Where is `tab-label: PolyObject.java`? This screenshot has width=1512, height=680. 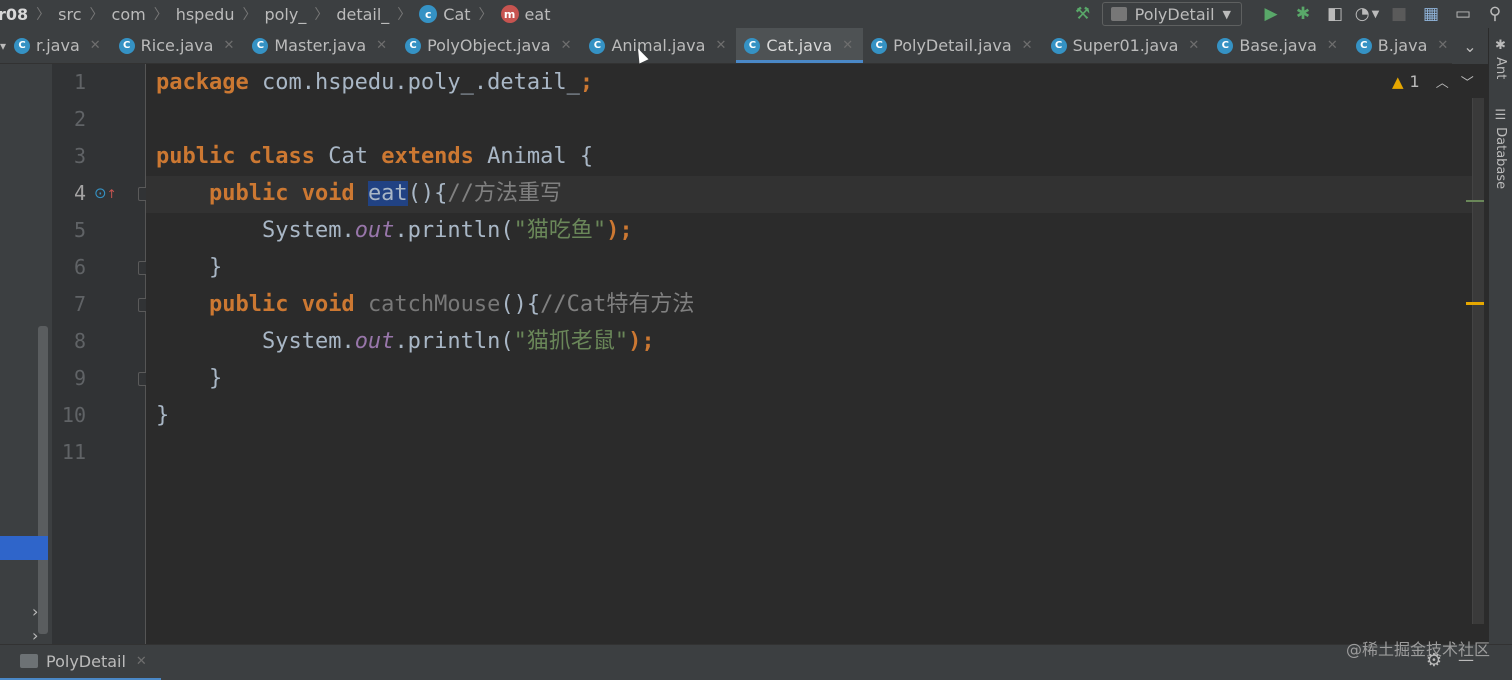
tab-label: PolyObject.java is located at coordinates (489, 45).